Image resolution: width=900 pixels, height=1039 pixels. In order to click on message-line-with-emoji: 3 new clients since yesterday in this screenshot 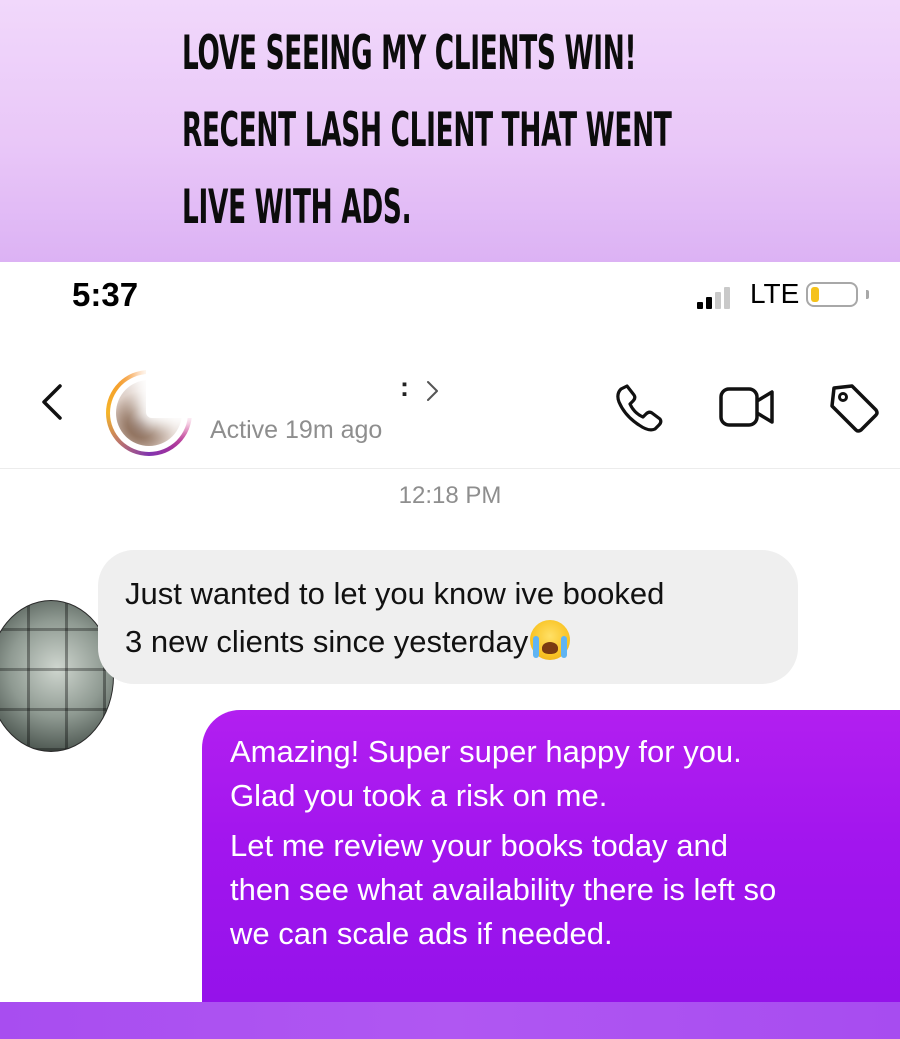, I will do `click(348, 640)`.